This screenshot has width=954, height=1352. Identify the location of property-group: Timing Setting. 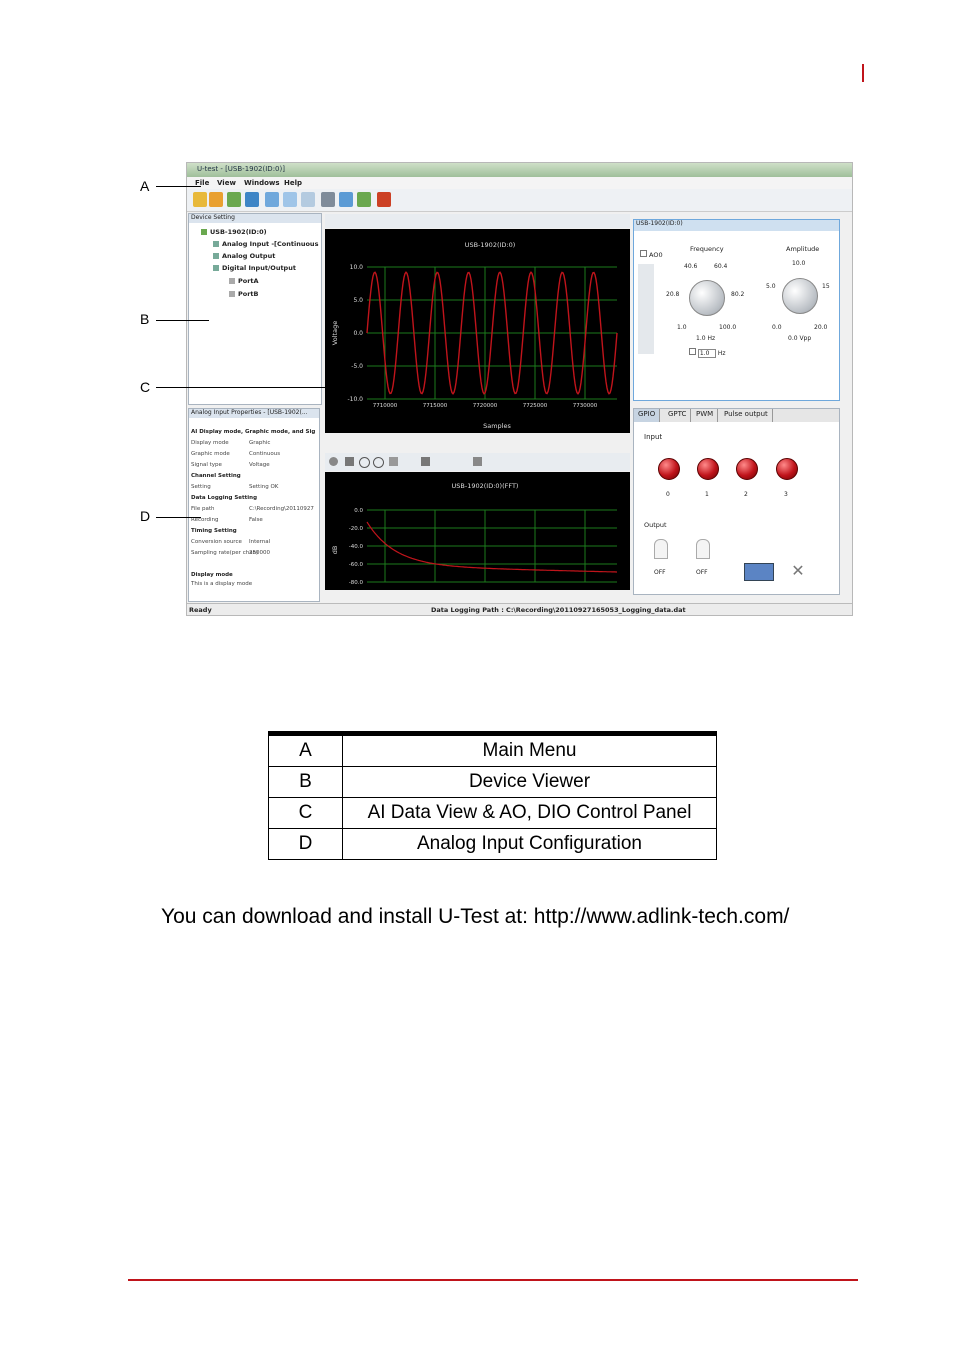
(214, 531).